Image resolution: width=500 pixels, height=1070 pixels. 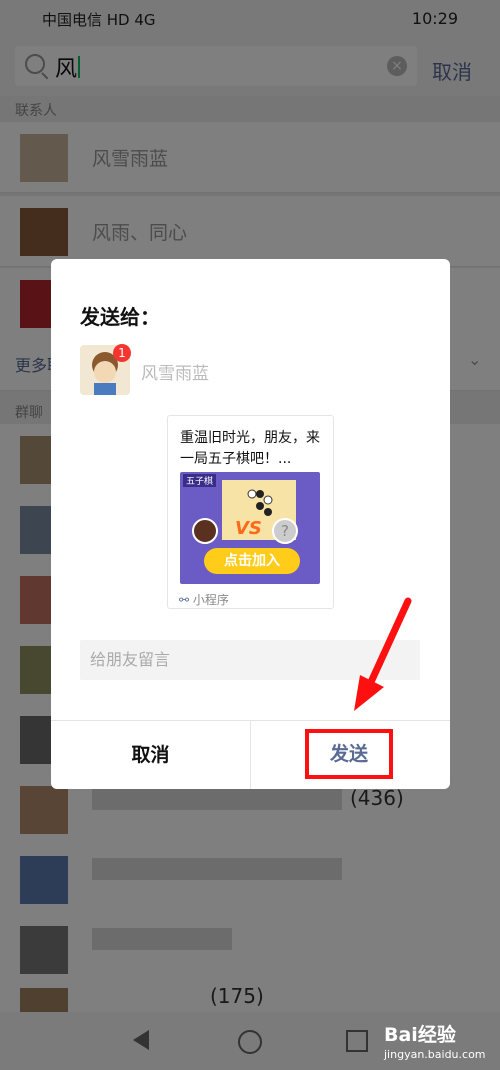 I want to click on mini-program-card: 重温旧时光，朋友，来一局五子棋吧！... 五子棋 VS ? 点击加入 ⚯ 小程序, so click(x=250, y=512).